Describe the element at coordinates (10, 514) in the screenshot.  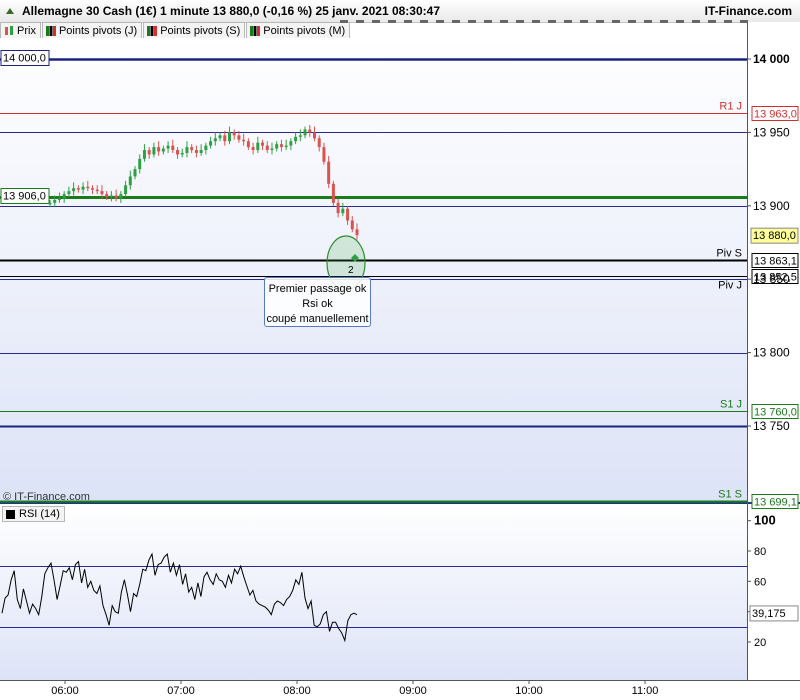
I see `rsi-swatch` at that location.